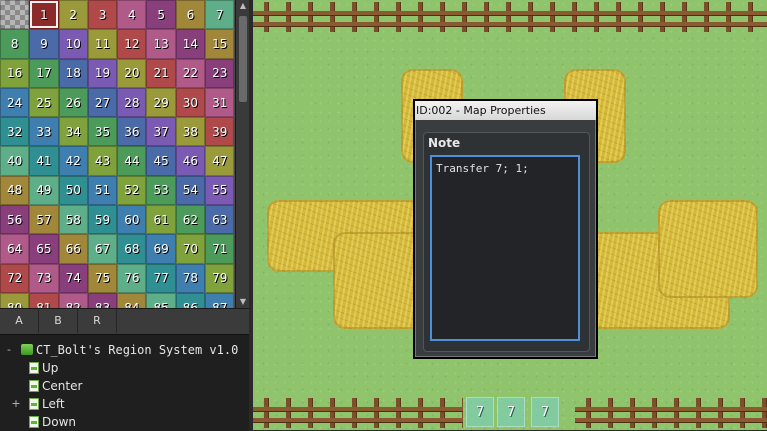  Describe the element at coordinates (190, 73) in the screenshot. I see `region-palette-tile: 22` at that location.